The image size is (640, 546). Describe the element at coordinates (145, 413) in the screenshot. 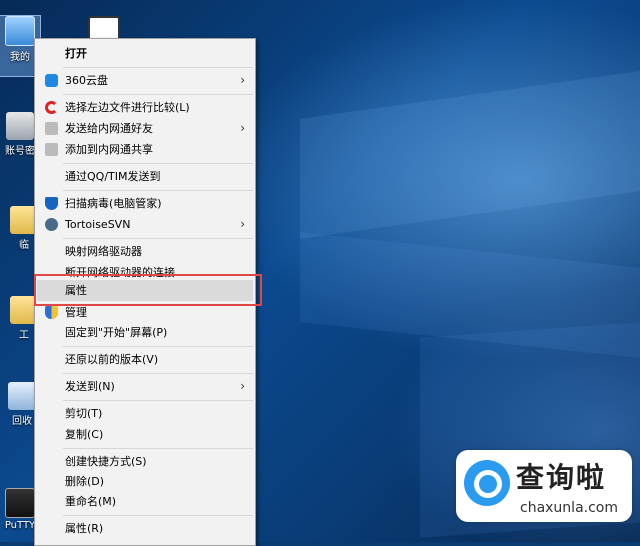

I see `menu-item-cut: 剪切(T)` at that location.